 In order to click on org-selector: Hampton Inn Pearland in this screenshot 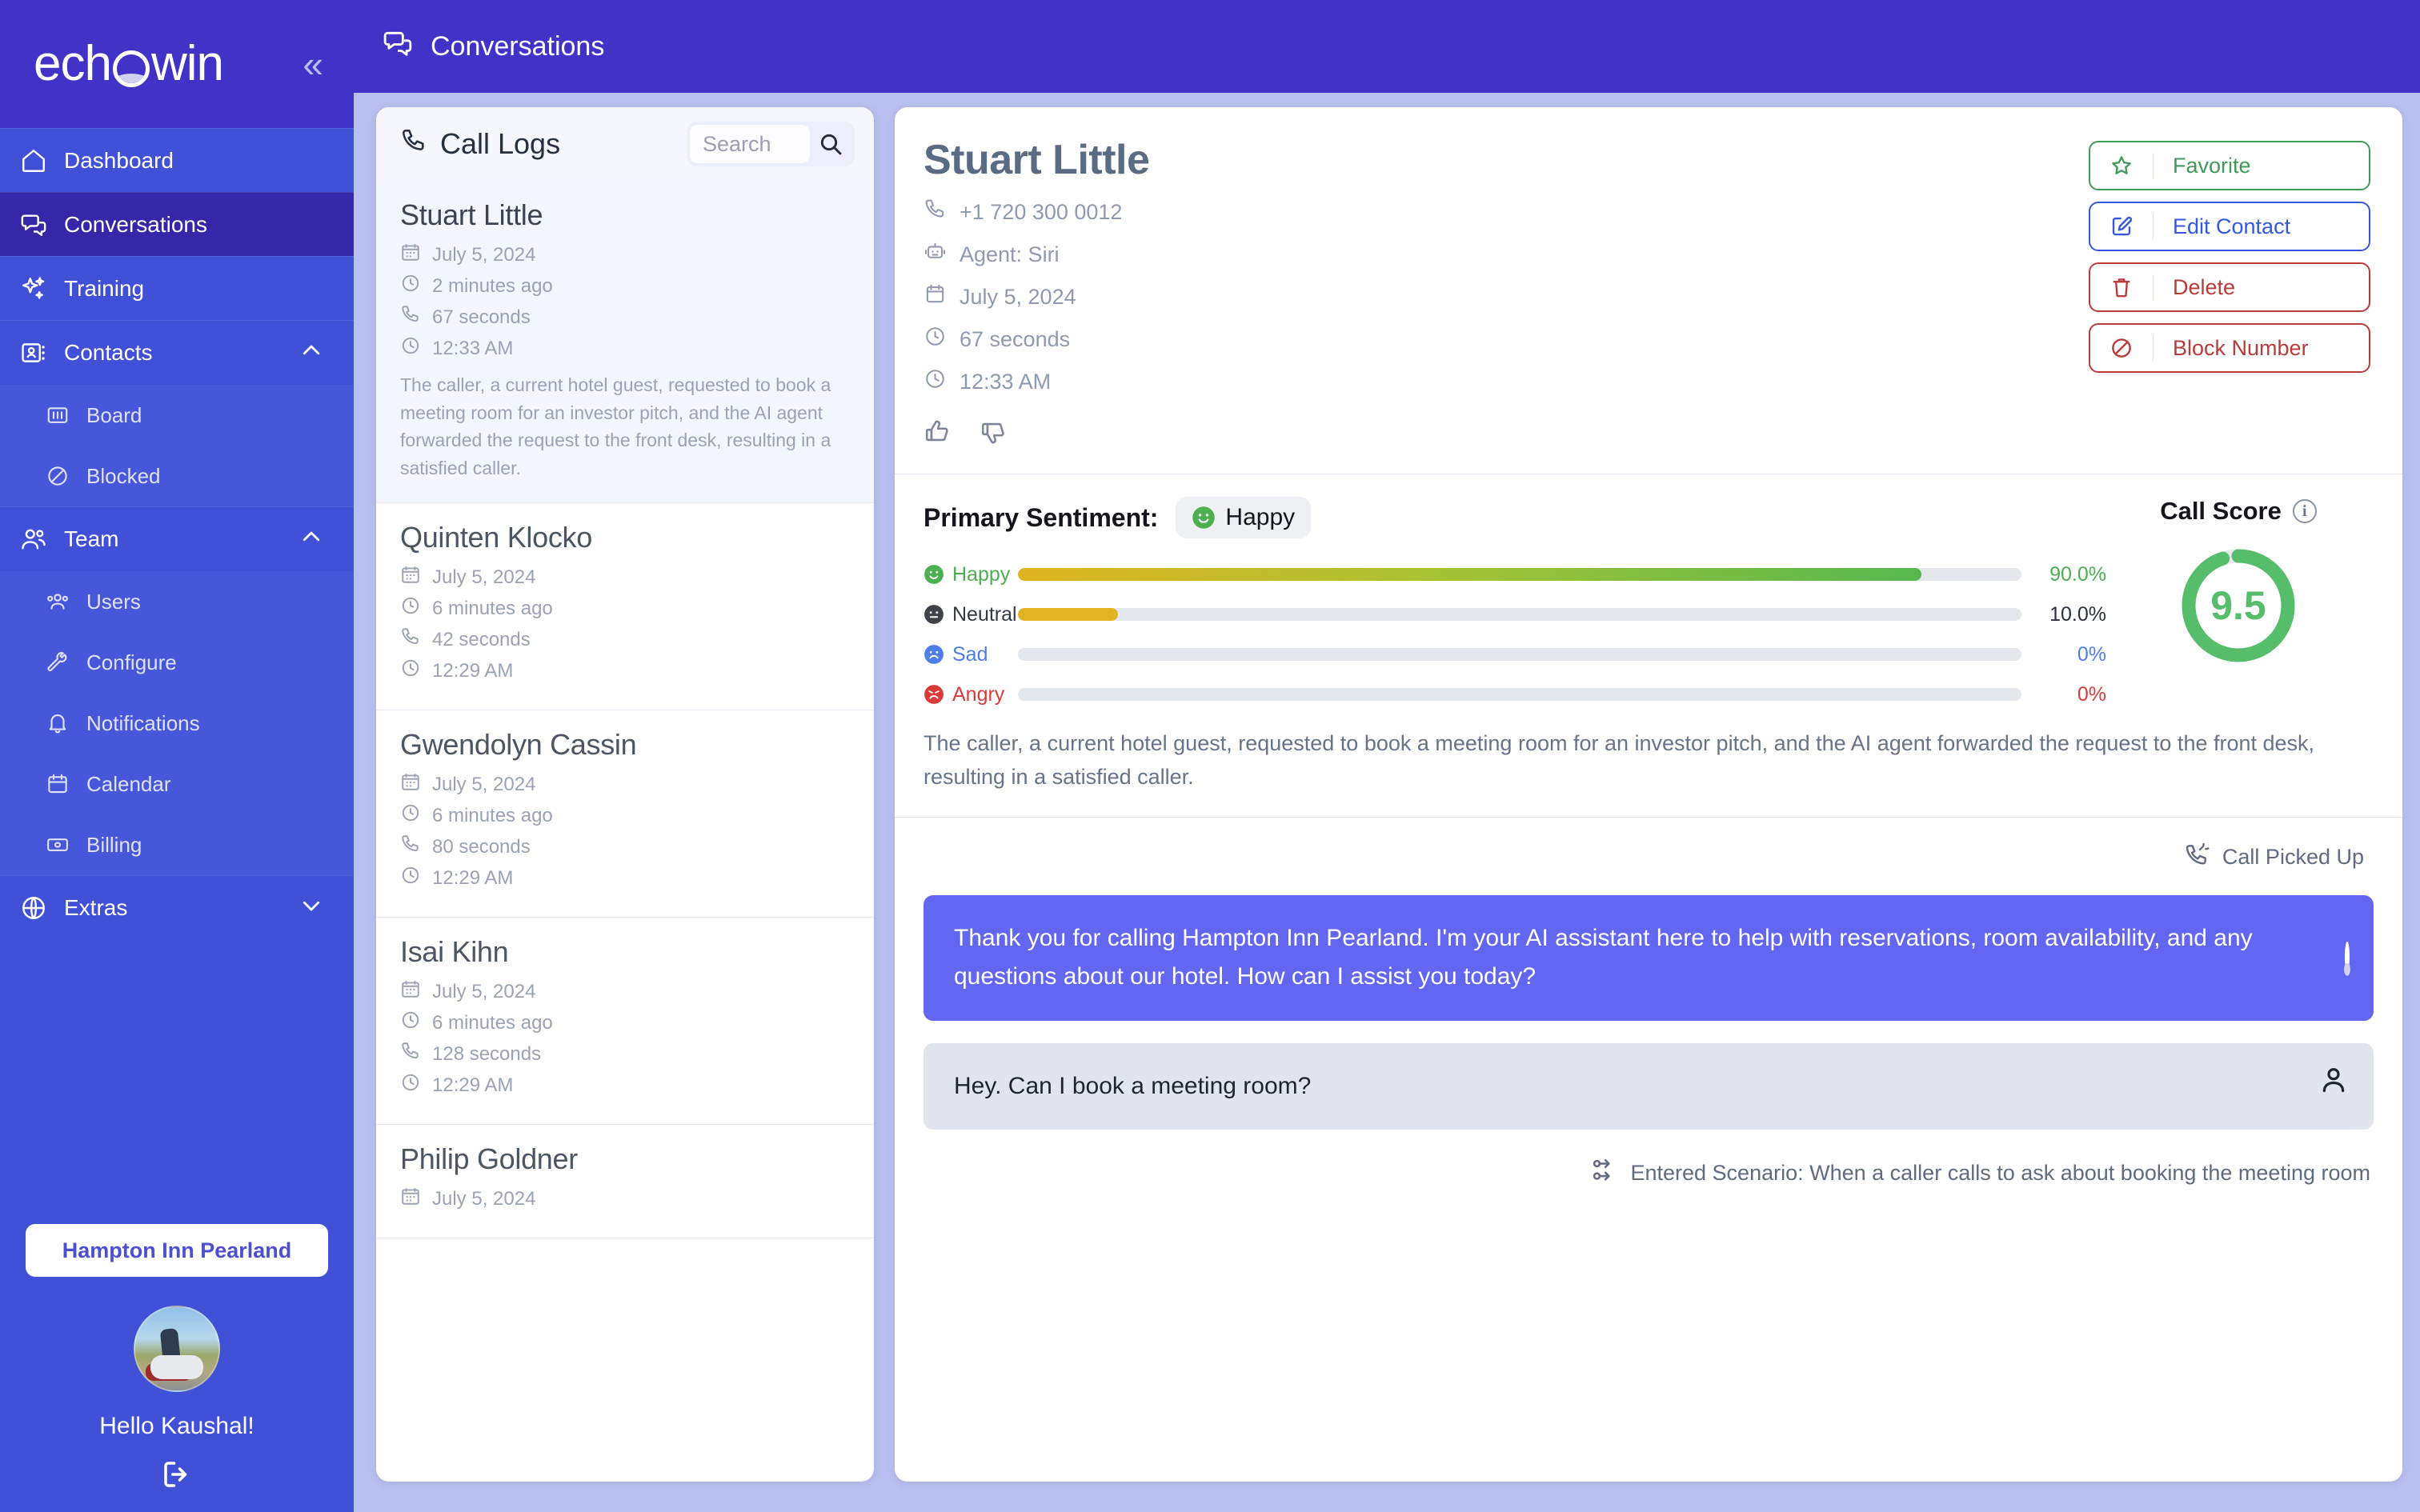, I will do `click(177, 1250)`.